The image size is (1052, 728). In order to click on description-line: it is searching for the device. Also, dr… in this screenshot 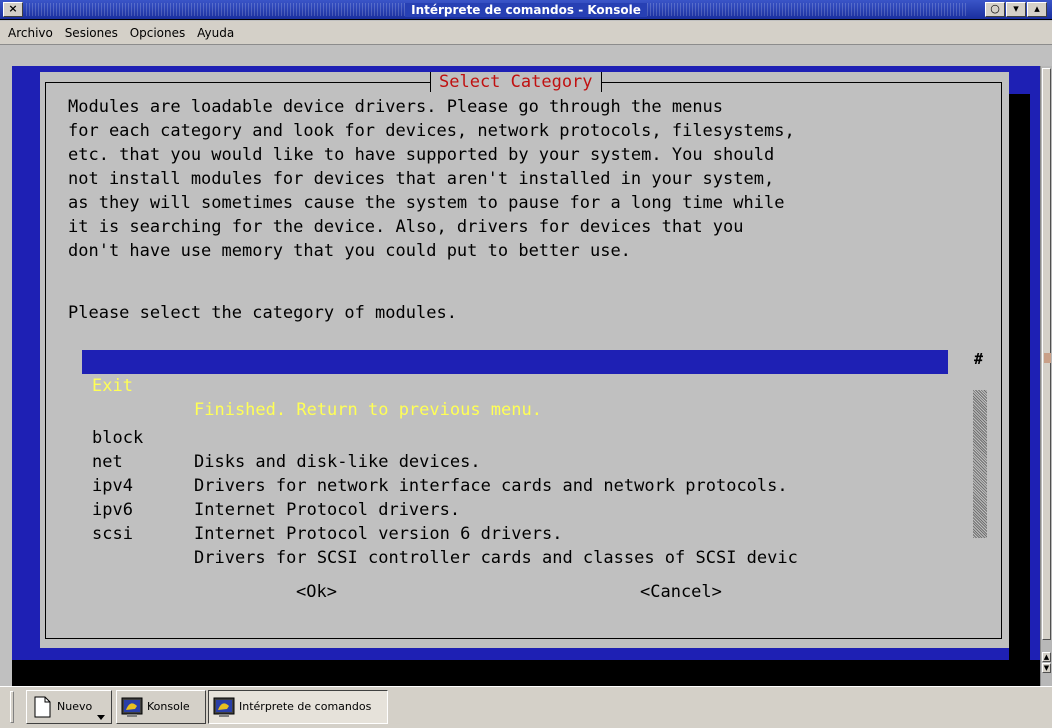, I will do `click(406, 227)`.